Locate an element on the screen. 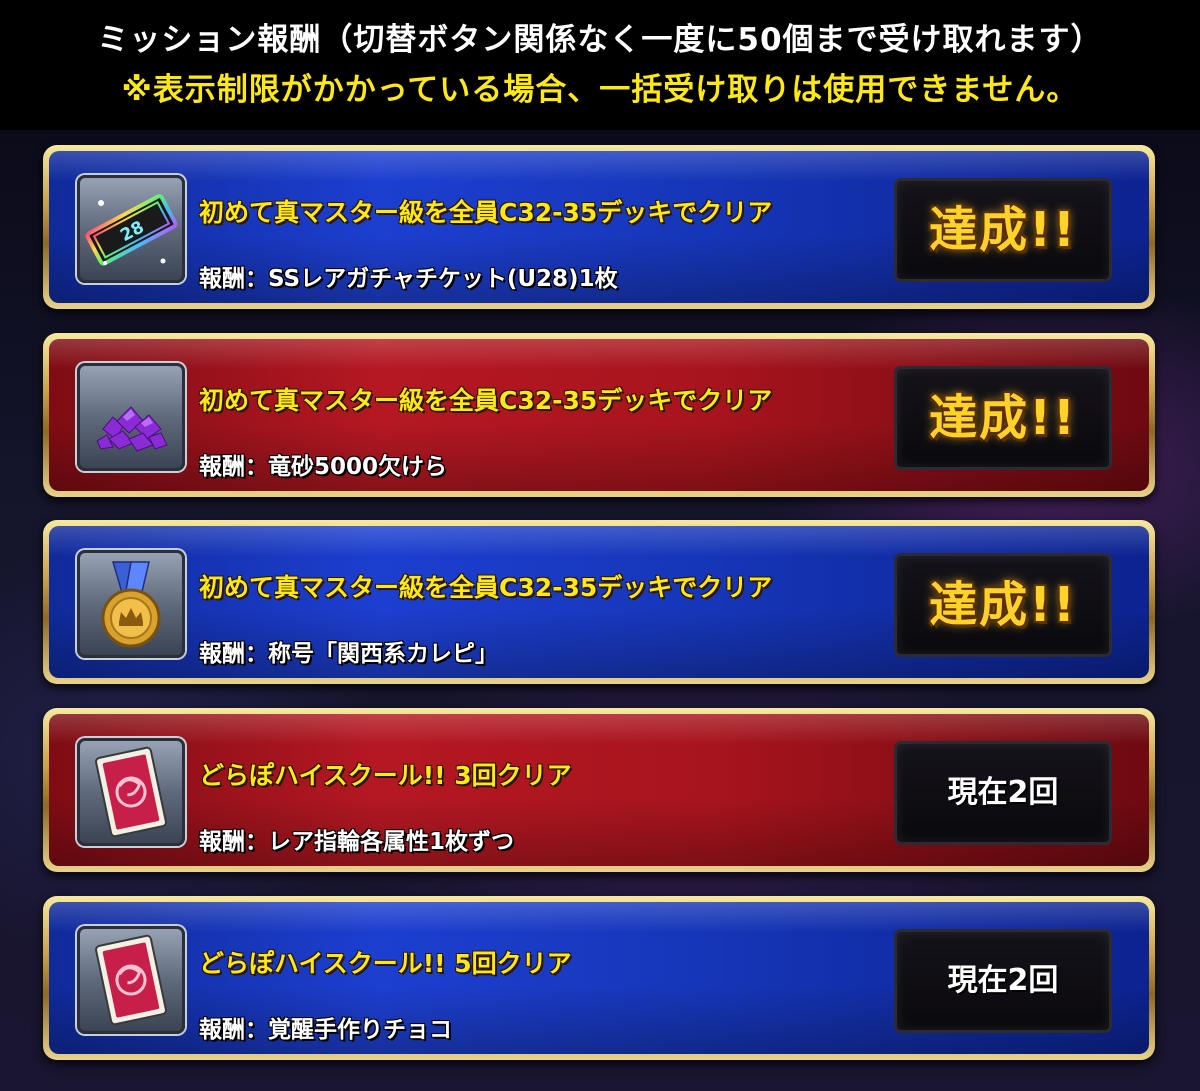  mission-card: どらぽハイスクール!! 5回クリア 報酬：覚醒手作りチョコ 現在2回 is located at coordinates (599, 978).